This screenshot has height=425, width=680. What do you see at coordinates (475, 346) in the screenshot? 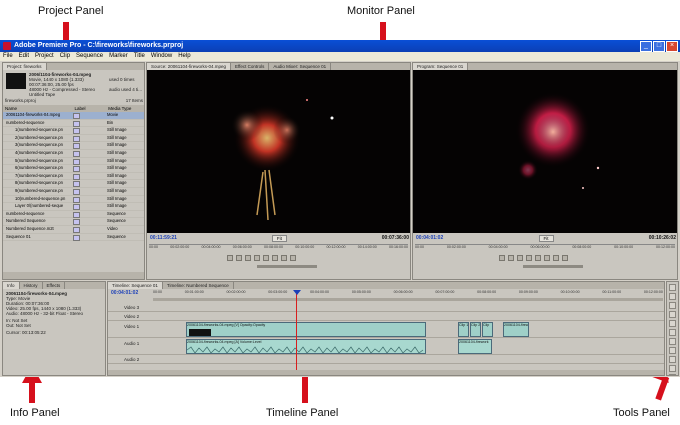
I see `audio-clip-end: 20061104-firework` at bounding box center [475, 346].